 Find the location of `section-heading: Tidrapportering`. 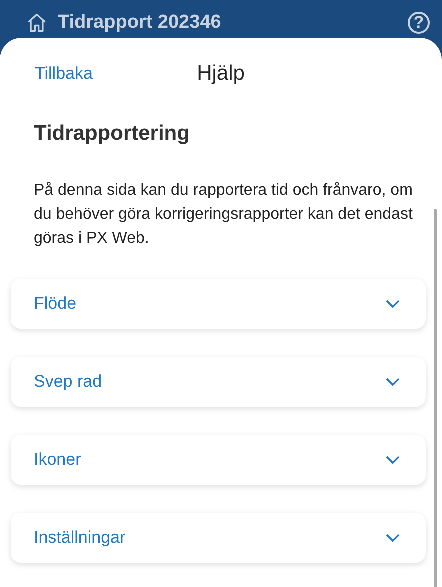

section-heading: Tidrapportering is located at coordinates (112, 134).